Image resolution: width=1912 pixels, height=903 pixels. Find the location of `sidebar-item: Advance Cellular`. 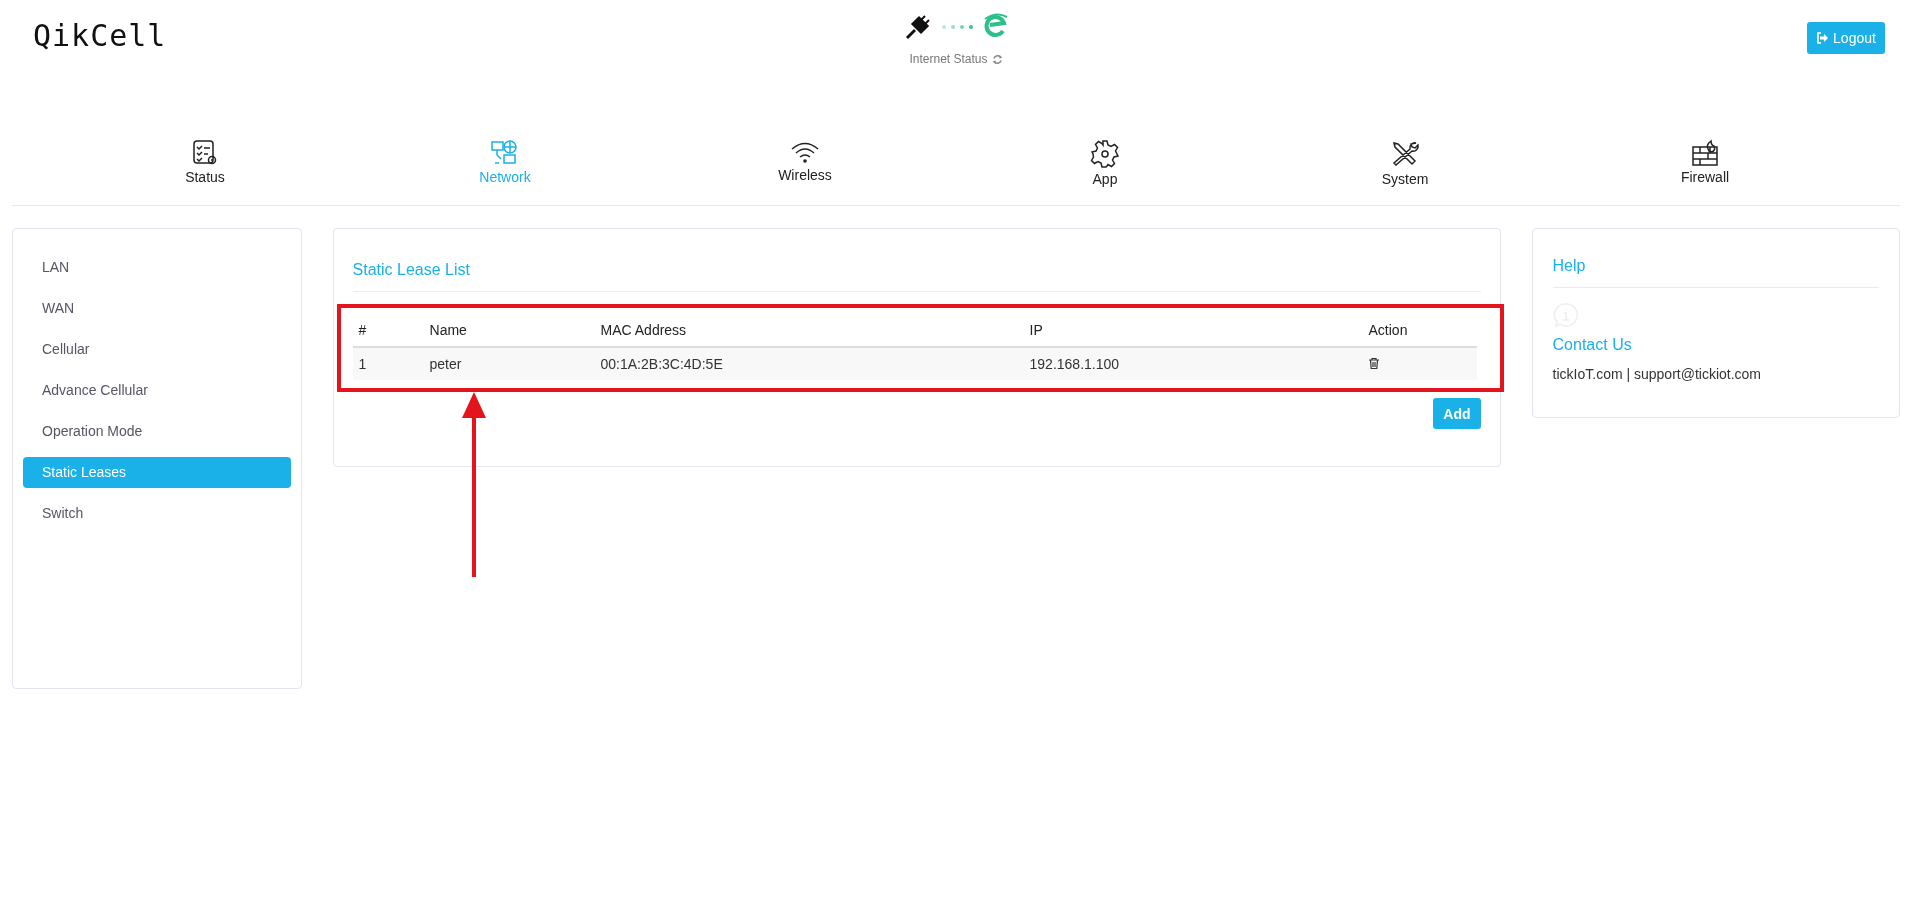

sidebar-item: Advance Cellular is located at coordinates (157, 390).